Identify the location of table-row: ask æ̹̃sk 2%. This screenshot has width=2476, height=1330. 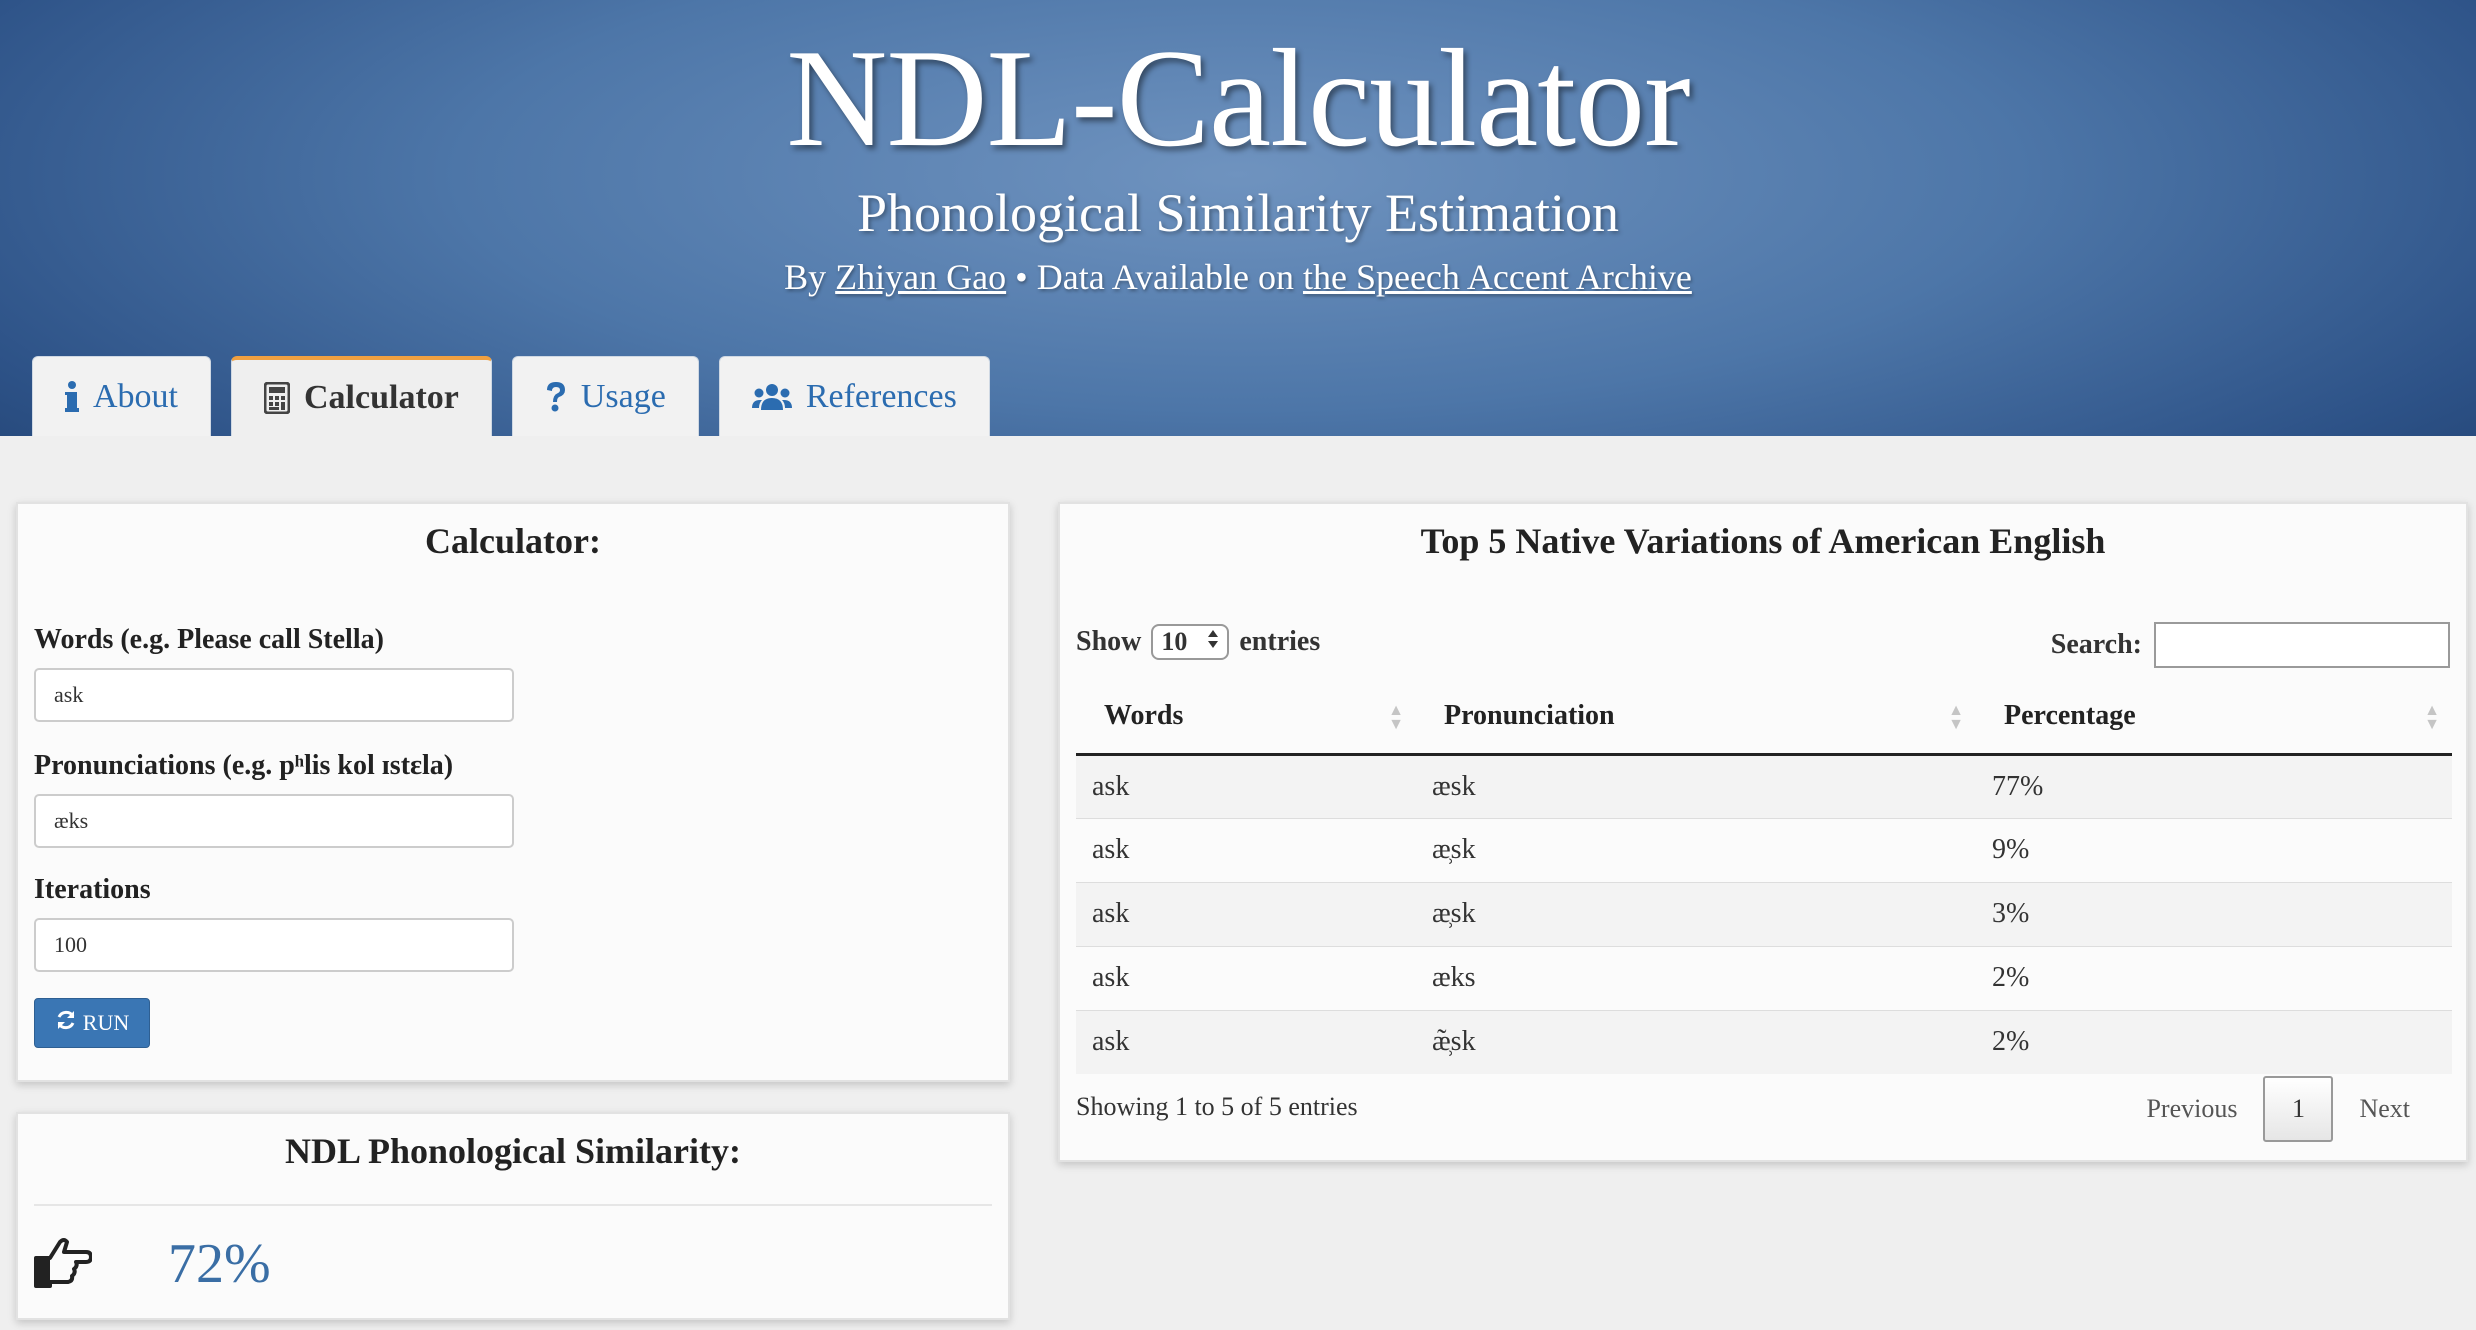
(1764, 1041).